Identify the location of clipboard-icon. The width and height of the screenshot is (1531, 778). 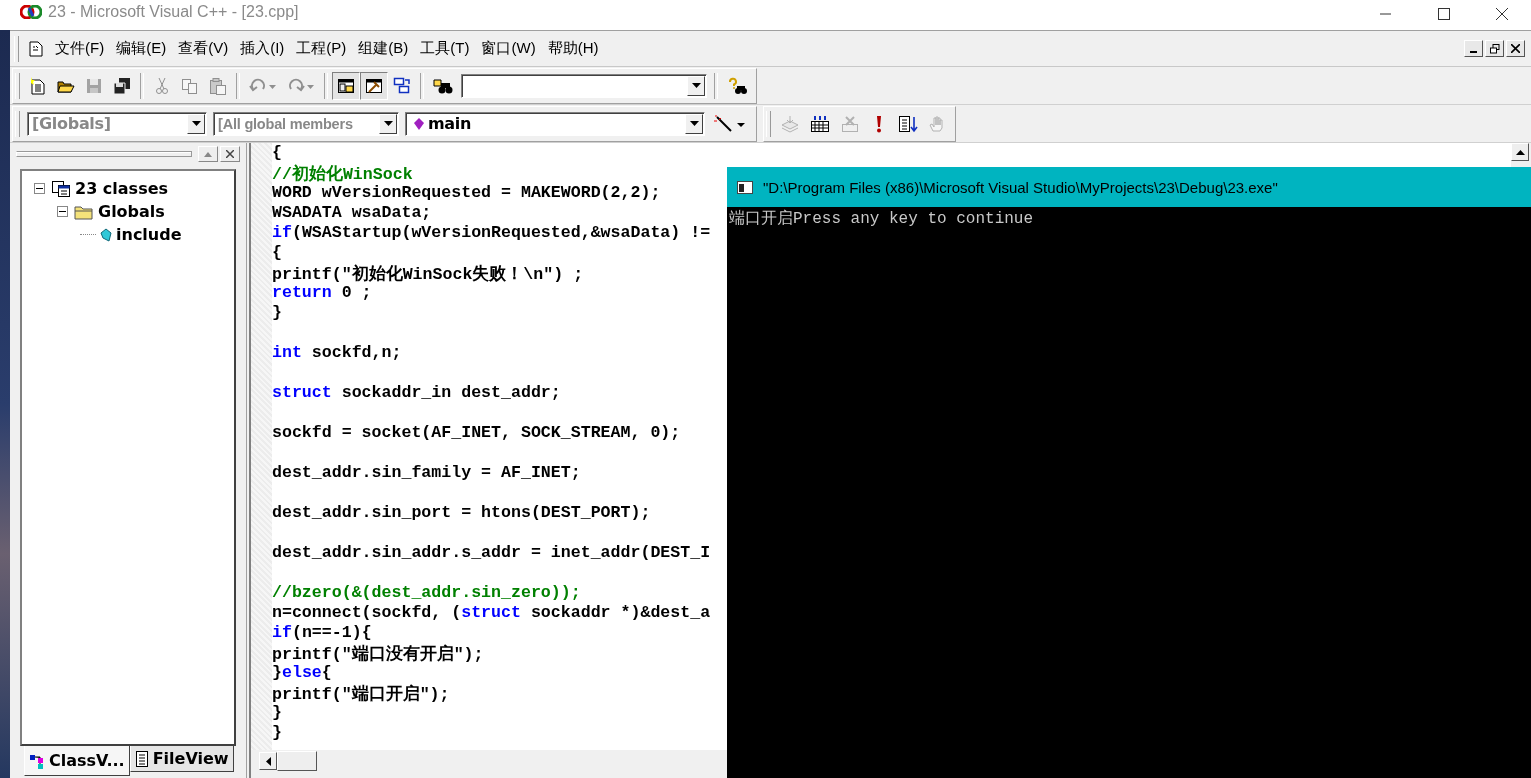
(218, 85).